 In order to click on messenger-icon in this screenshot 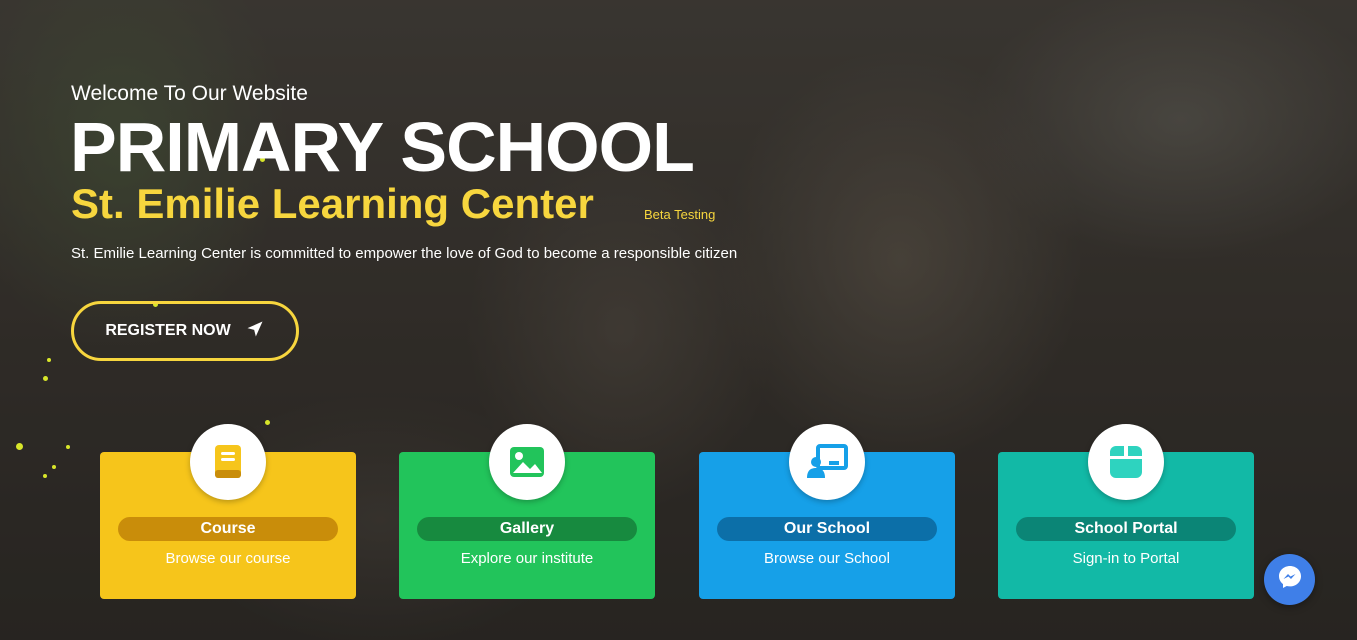, I will do `click(1290, 579)`.